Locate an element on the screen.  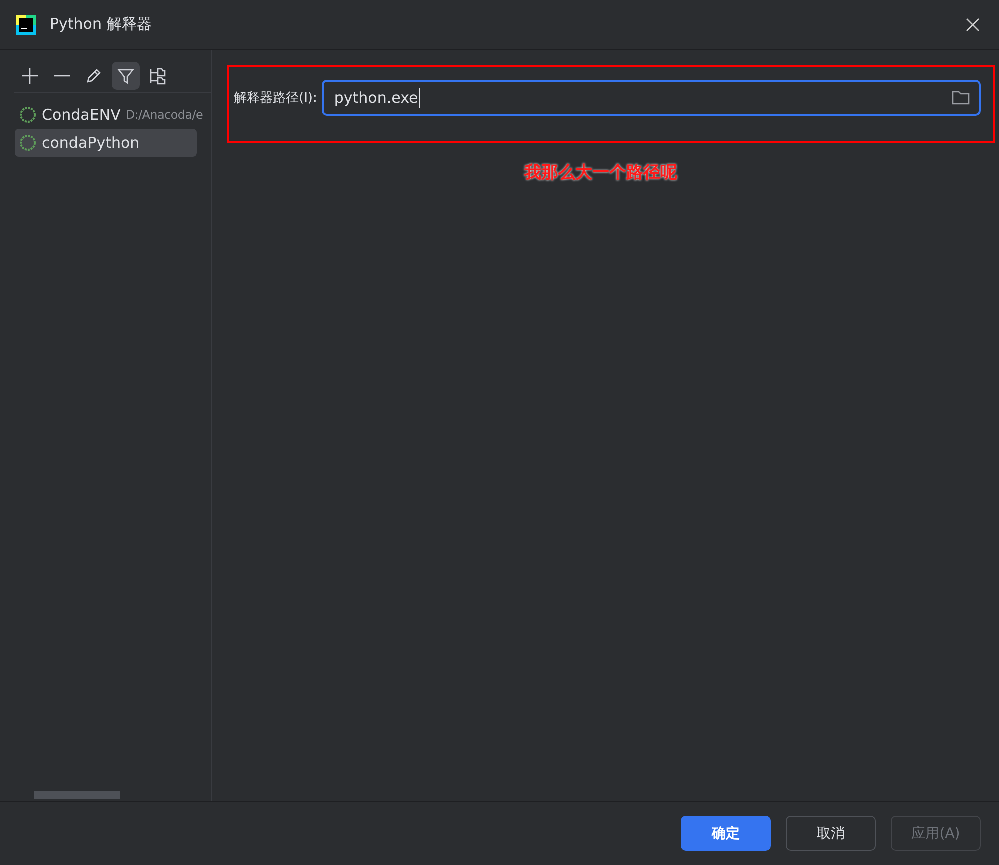
plus-icon is located at coordinates (30, 76).